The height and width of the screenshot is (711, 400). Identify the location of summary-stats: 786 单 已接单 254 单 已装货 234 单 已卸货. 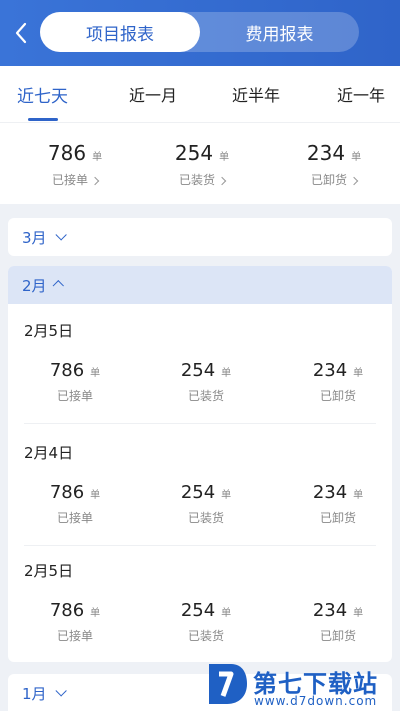
(200, 163).